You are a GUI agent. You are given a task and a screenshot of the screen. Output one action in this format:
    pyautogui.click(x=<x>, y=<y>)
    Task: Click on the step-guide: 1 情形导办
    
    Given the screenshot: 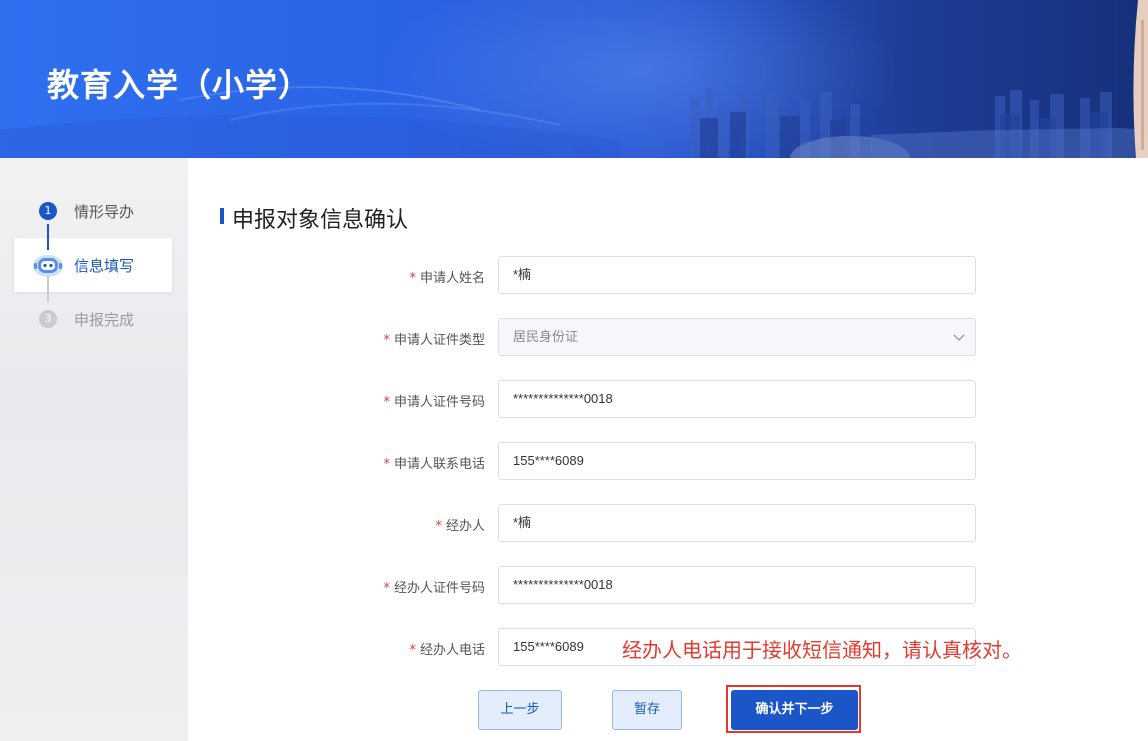 What is the action you would take?
    pyautogui.click(x=86, y=211)
    